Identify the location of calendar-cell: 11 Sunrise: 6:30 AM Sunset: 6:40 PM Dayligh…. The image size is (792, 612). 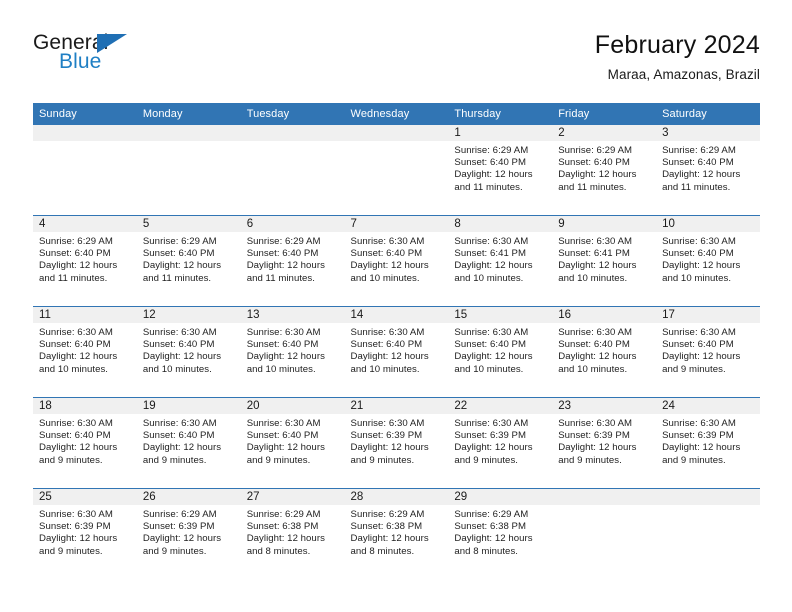
(85, 352).